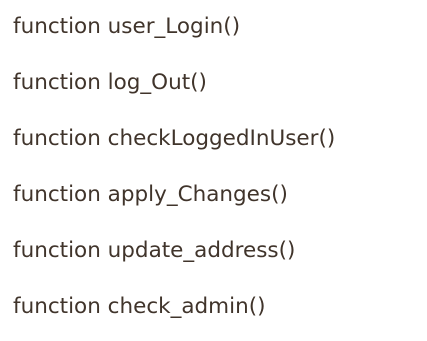 This screenshot has height=341, width=427. Describe the element at coordinates (139, 306) in the screenshot. I see `function-line: function check_admin()` at that location.